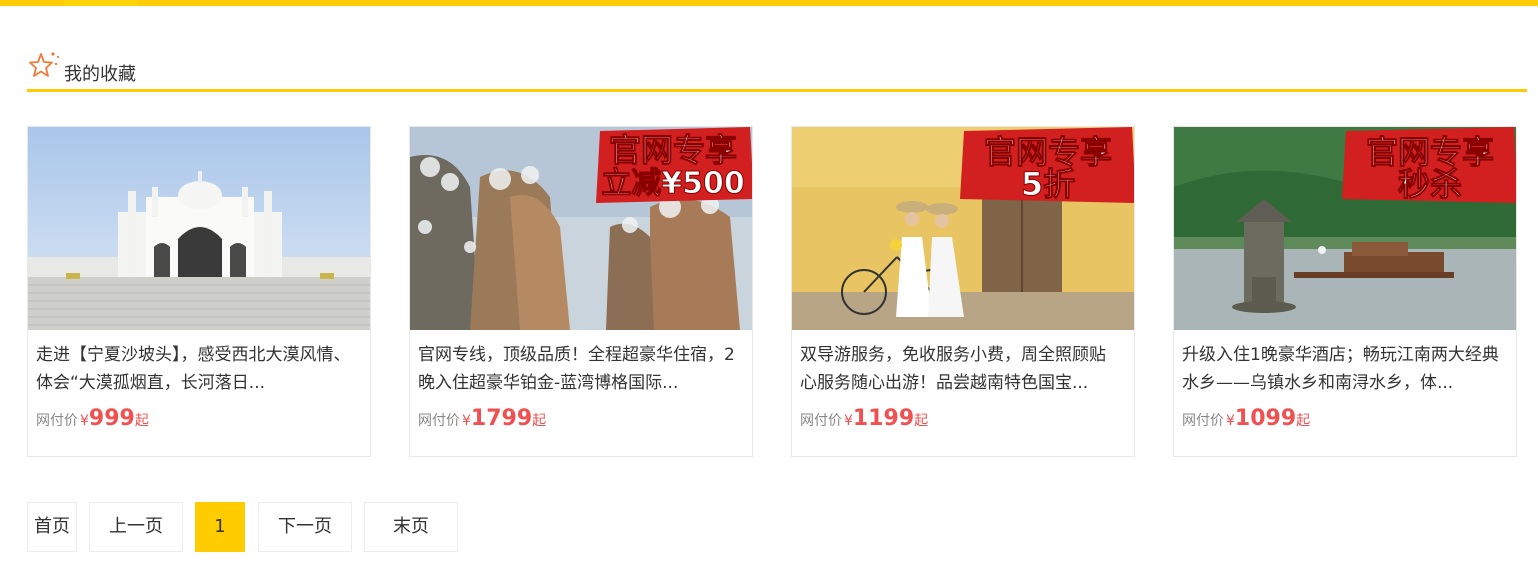 The width and height of the screenshot is (1538, 578). I want to click on product-image: 官网专享 秒杀, so click(1345, 228).